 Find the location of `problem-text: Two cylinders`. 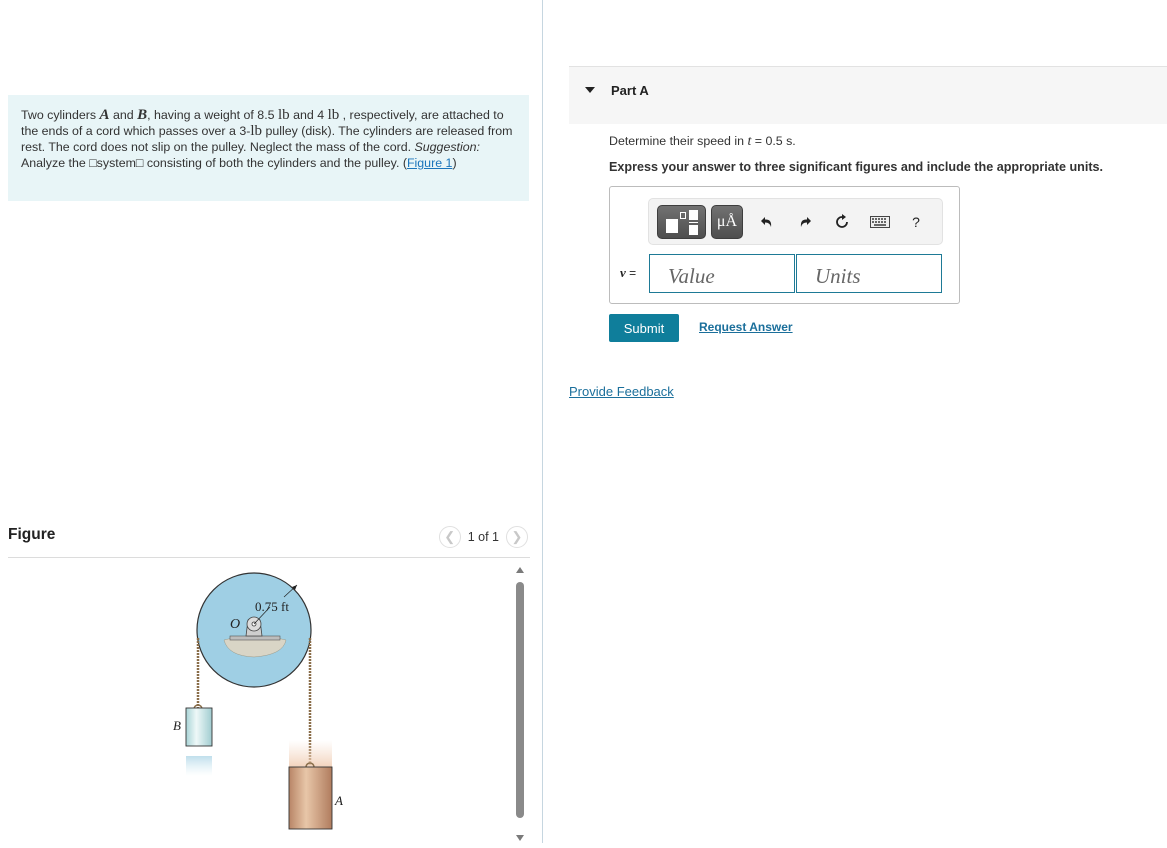

problem-text: Two cylinders is located at coordinates (60, 115).